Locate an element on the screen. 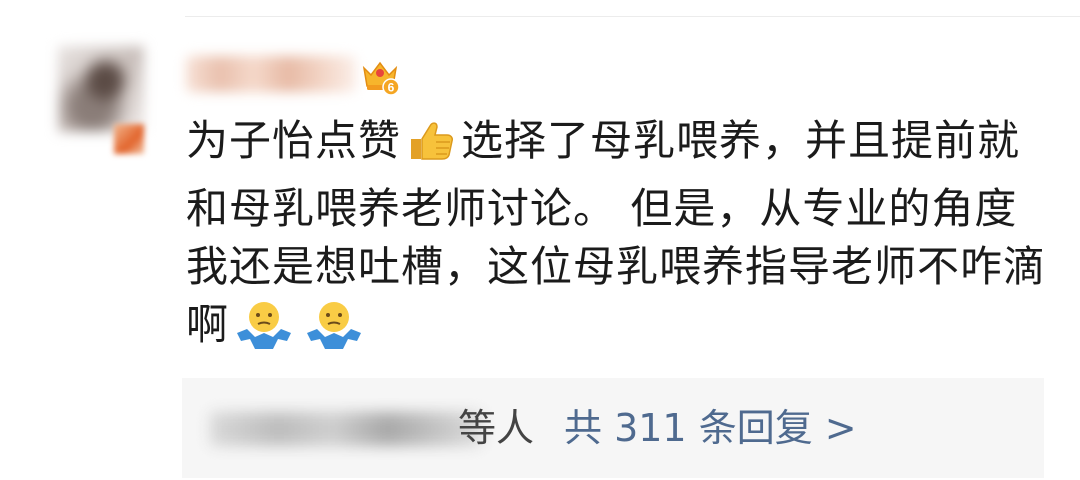 Image resolution: width=1080 pixels, height=480 pixels. comment-text-part-1: 为子怡点赞 is located at coordinates (294, 140).